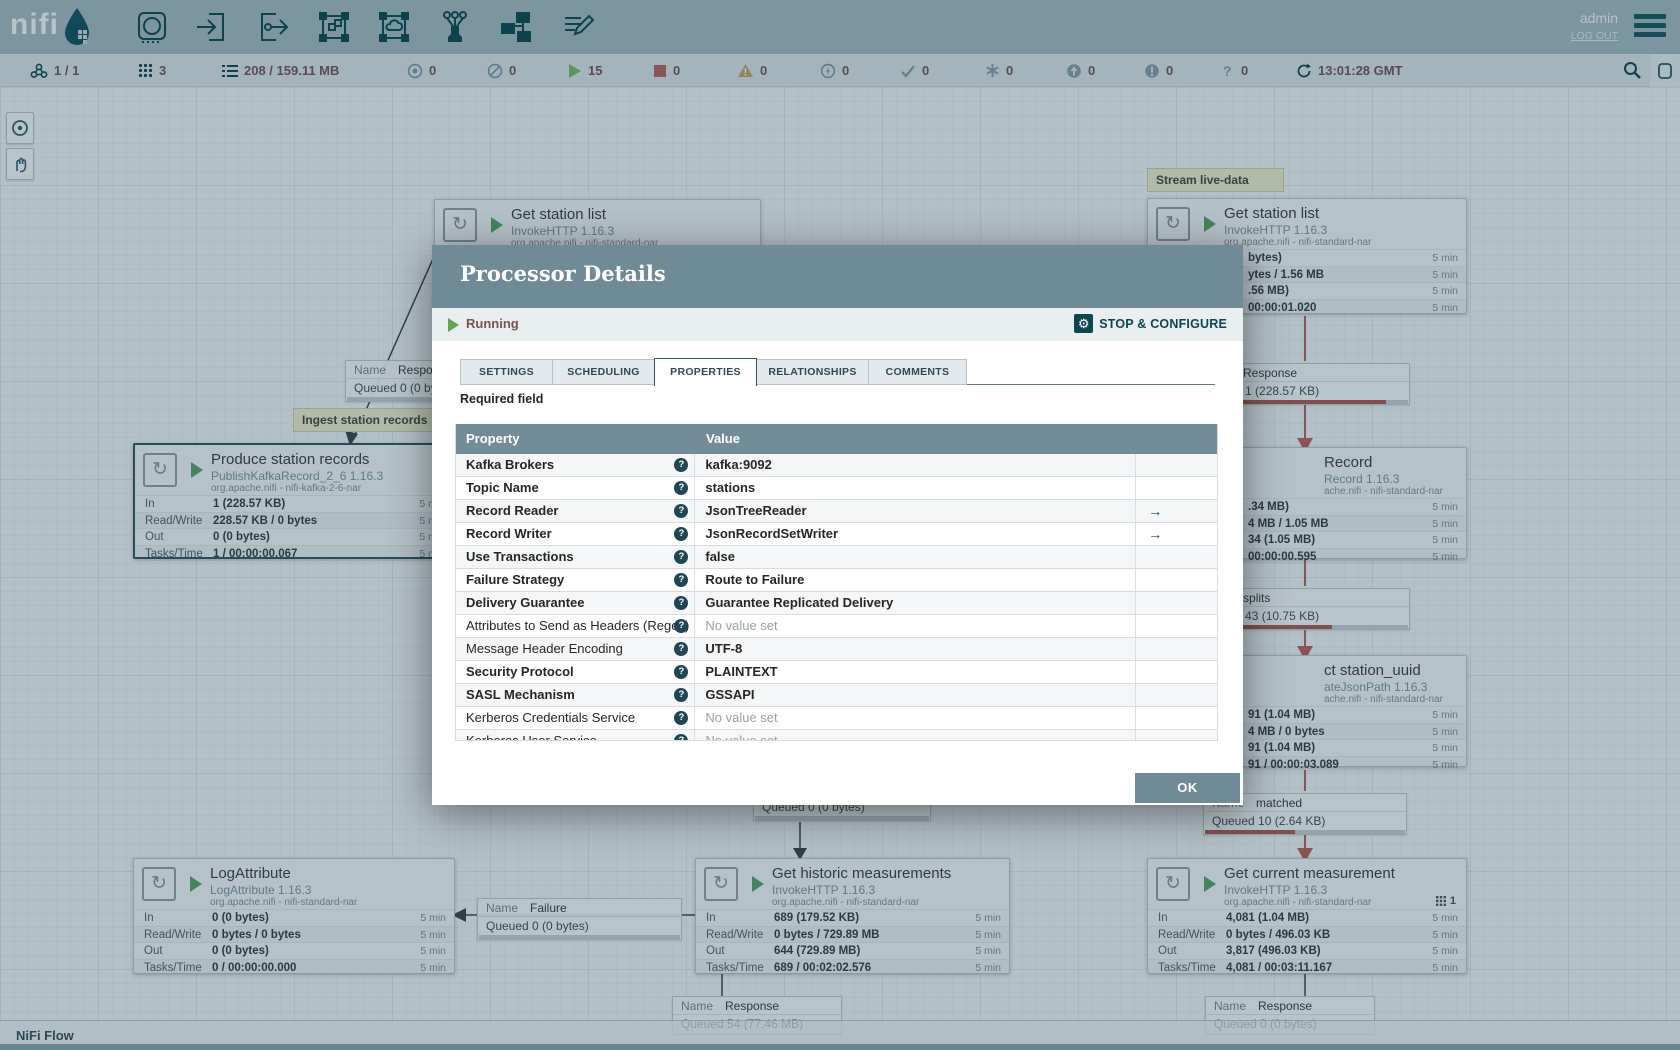  What do you see at coordinates (1084, 323) in the screenshot?
I see `stop-configure-icon: ⚙` at bounding box center [1084, 323].